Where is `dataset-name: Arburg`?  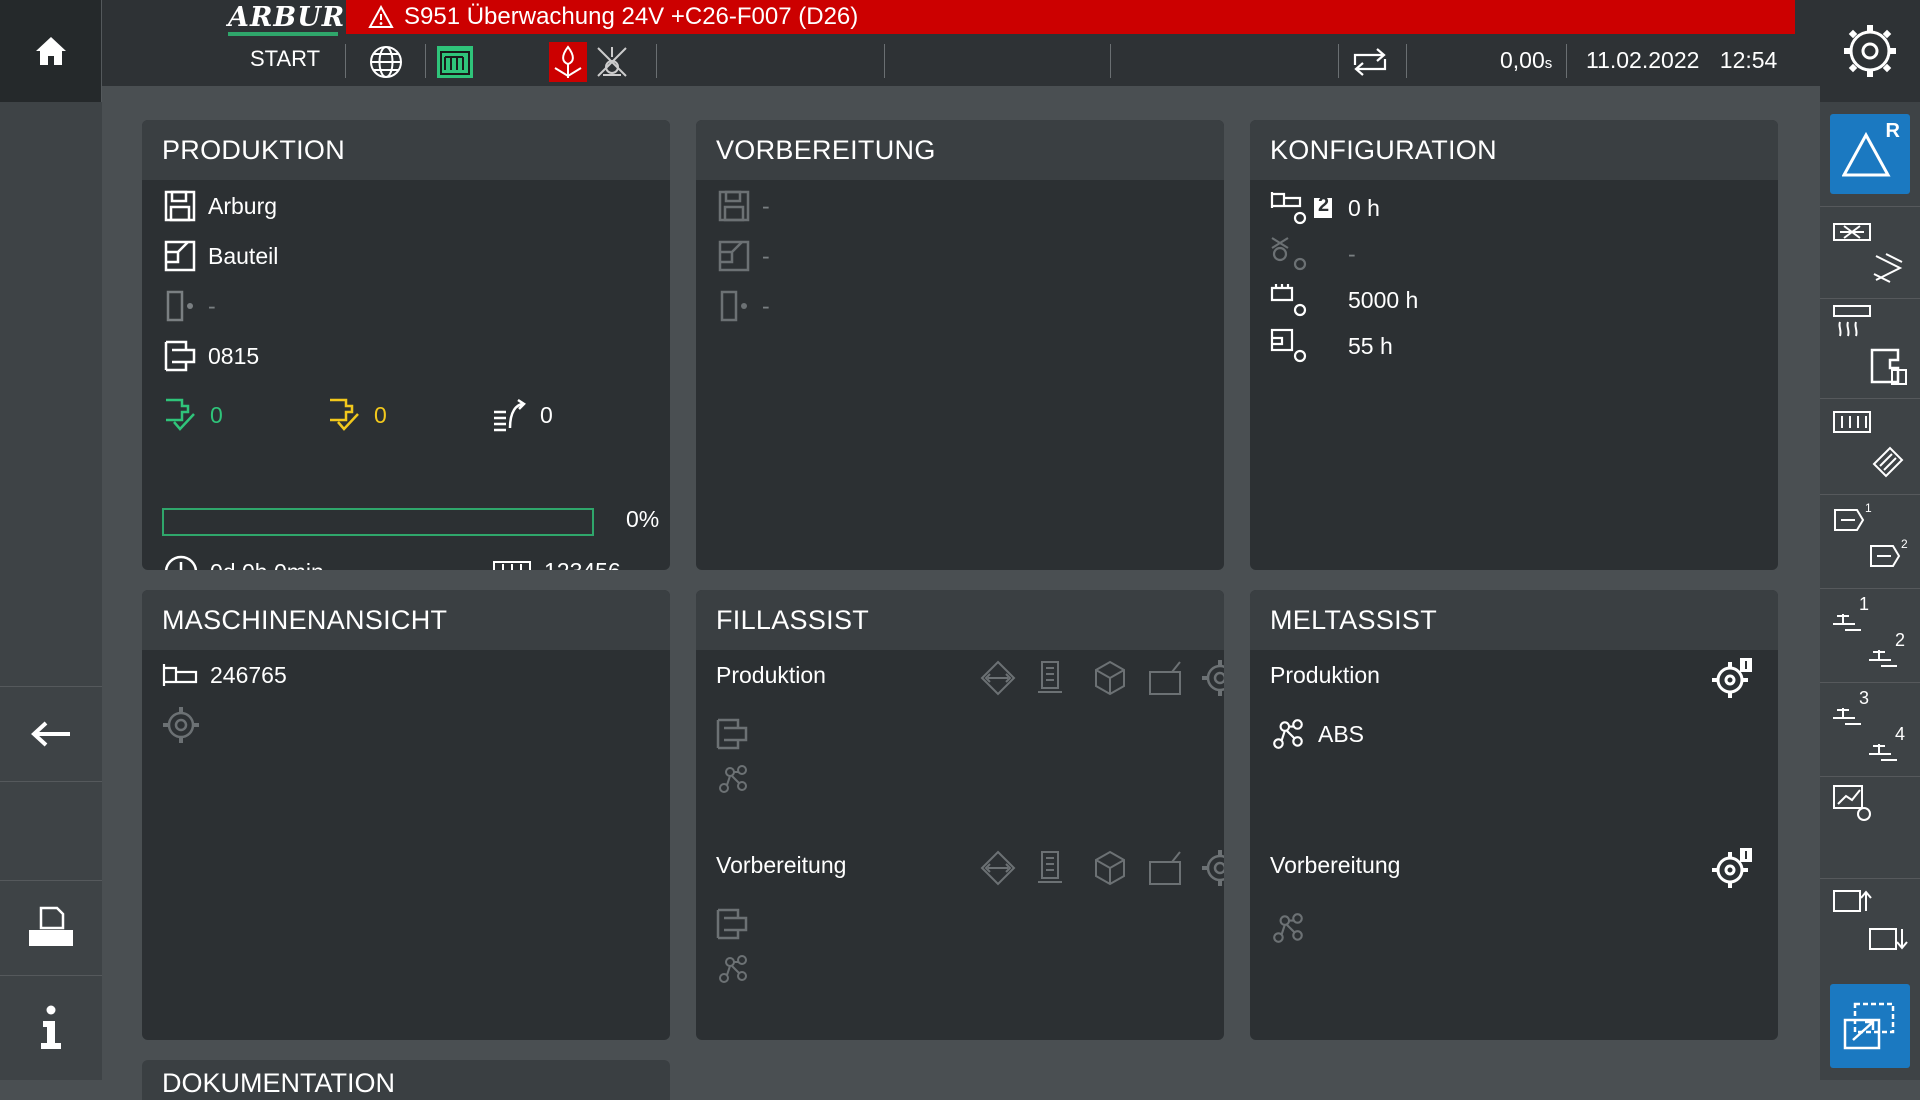
dataset-name: Arburg is located at coordinates (243, 205).